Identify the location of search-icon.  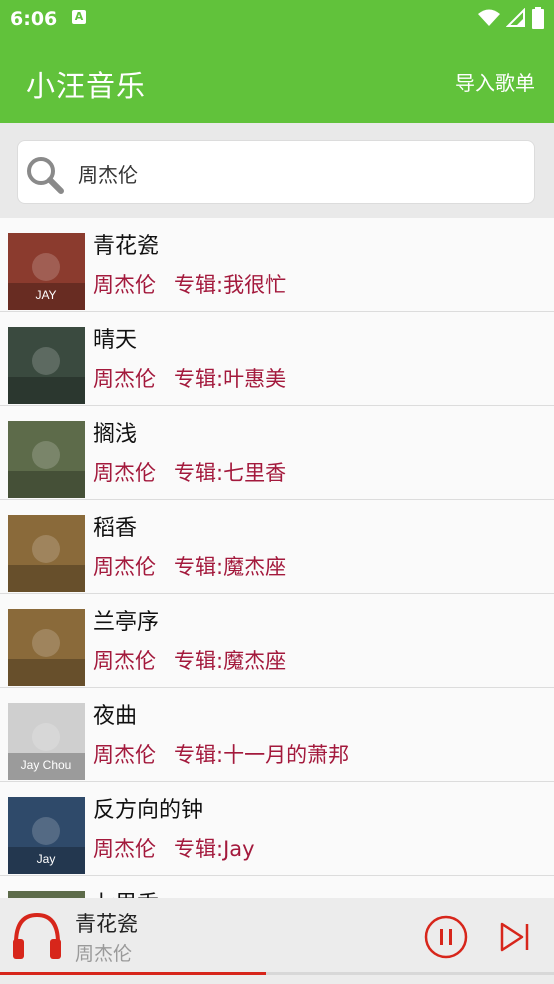
(45, 175).